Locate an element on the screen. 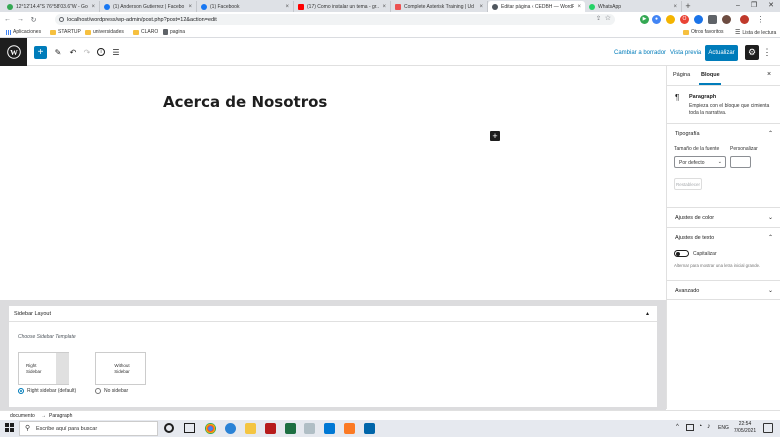 This screenshot has height=437, width=780. maps-icon is located at coordinates (10, 6).